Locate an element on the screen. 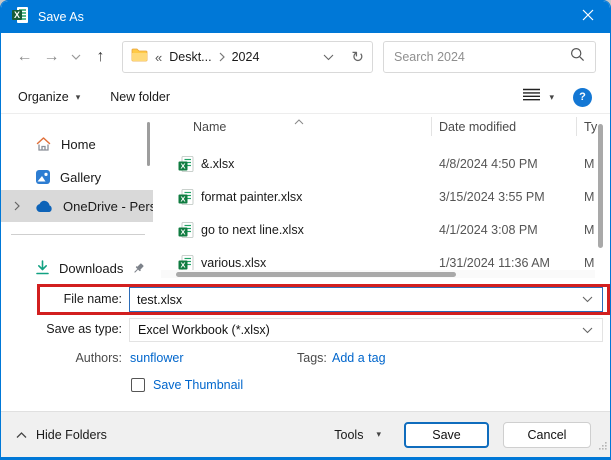 The image size is (611, 460). forward-icon: → is located at coordinates (51, 57).